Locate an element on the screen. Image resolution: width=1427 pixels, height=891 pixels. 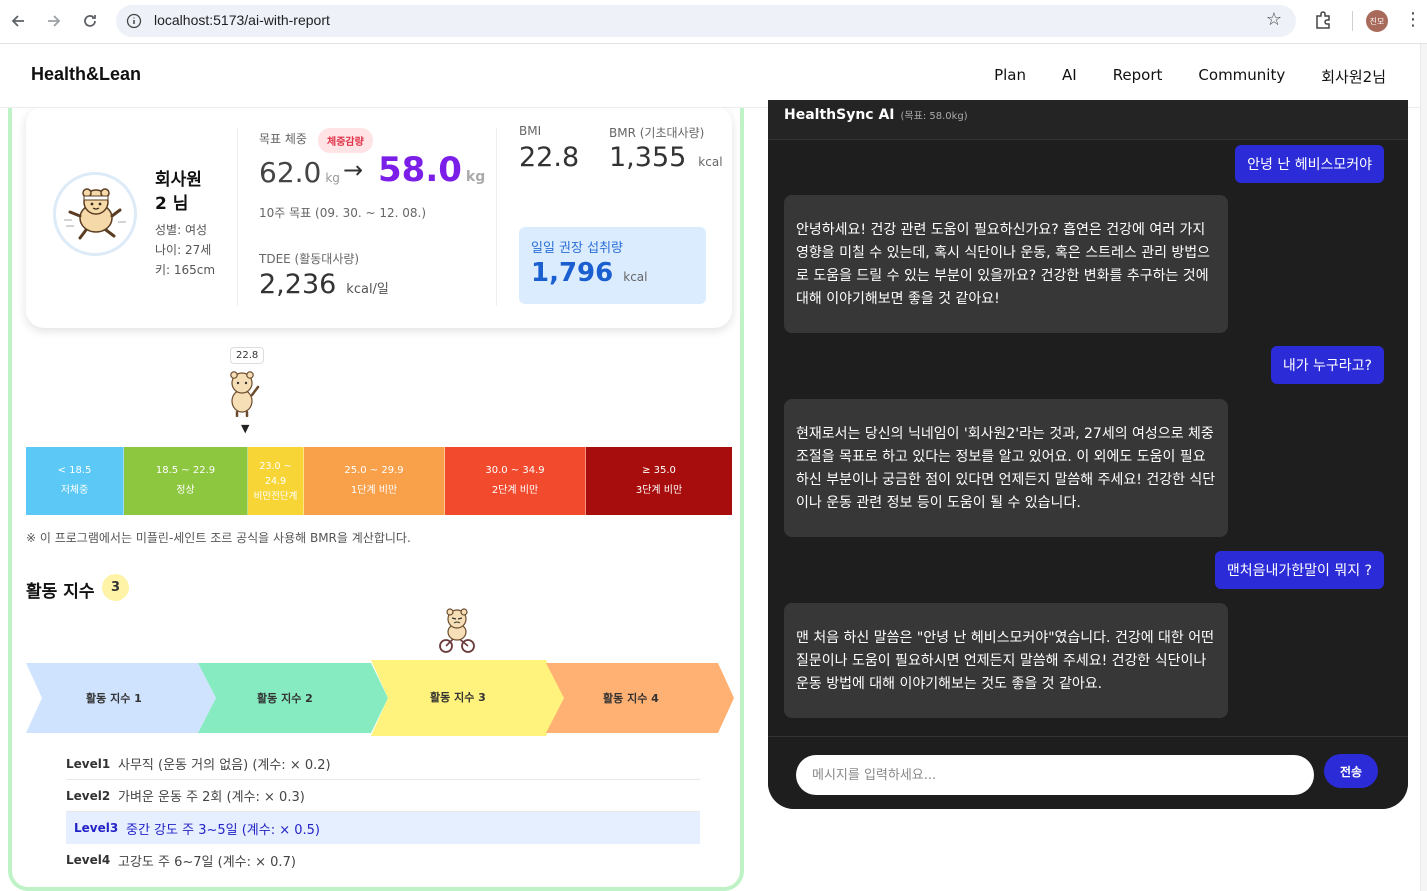
bmi-segment-label: 2단계 비만 is located at coordinates (515, 490).